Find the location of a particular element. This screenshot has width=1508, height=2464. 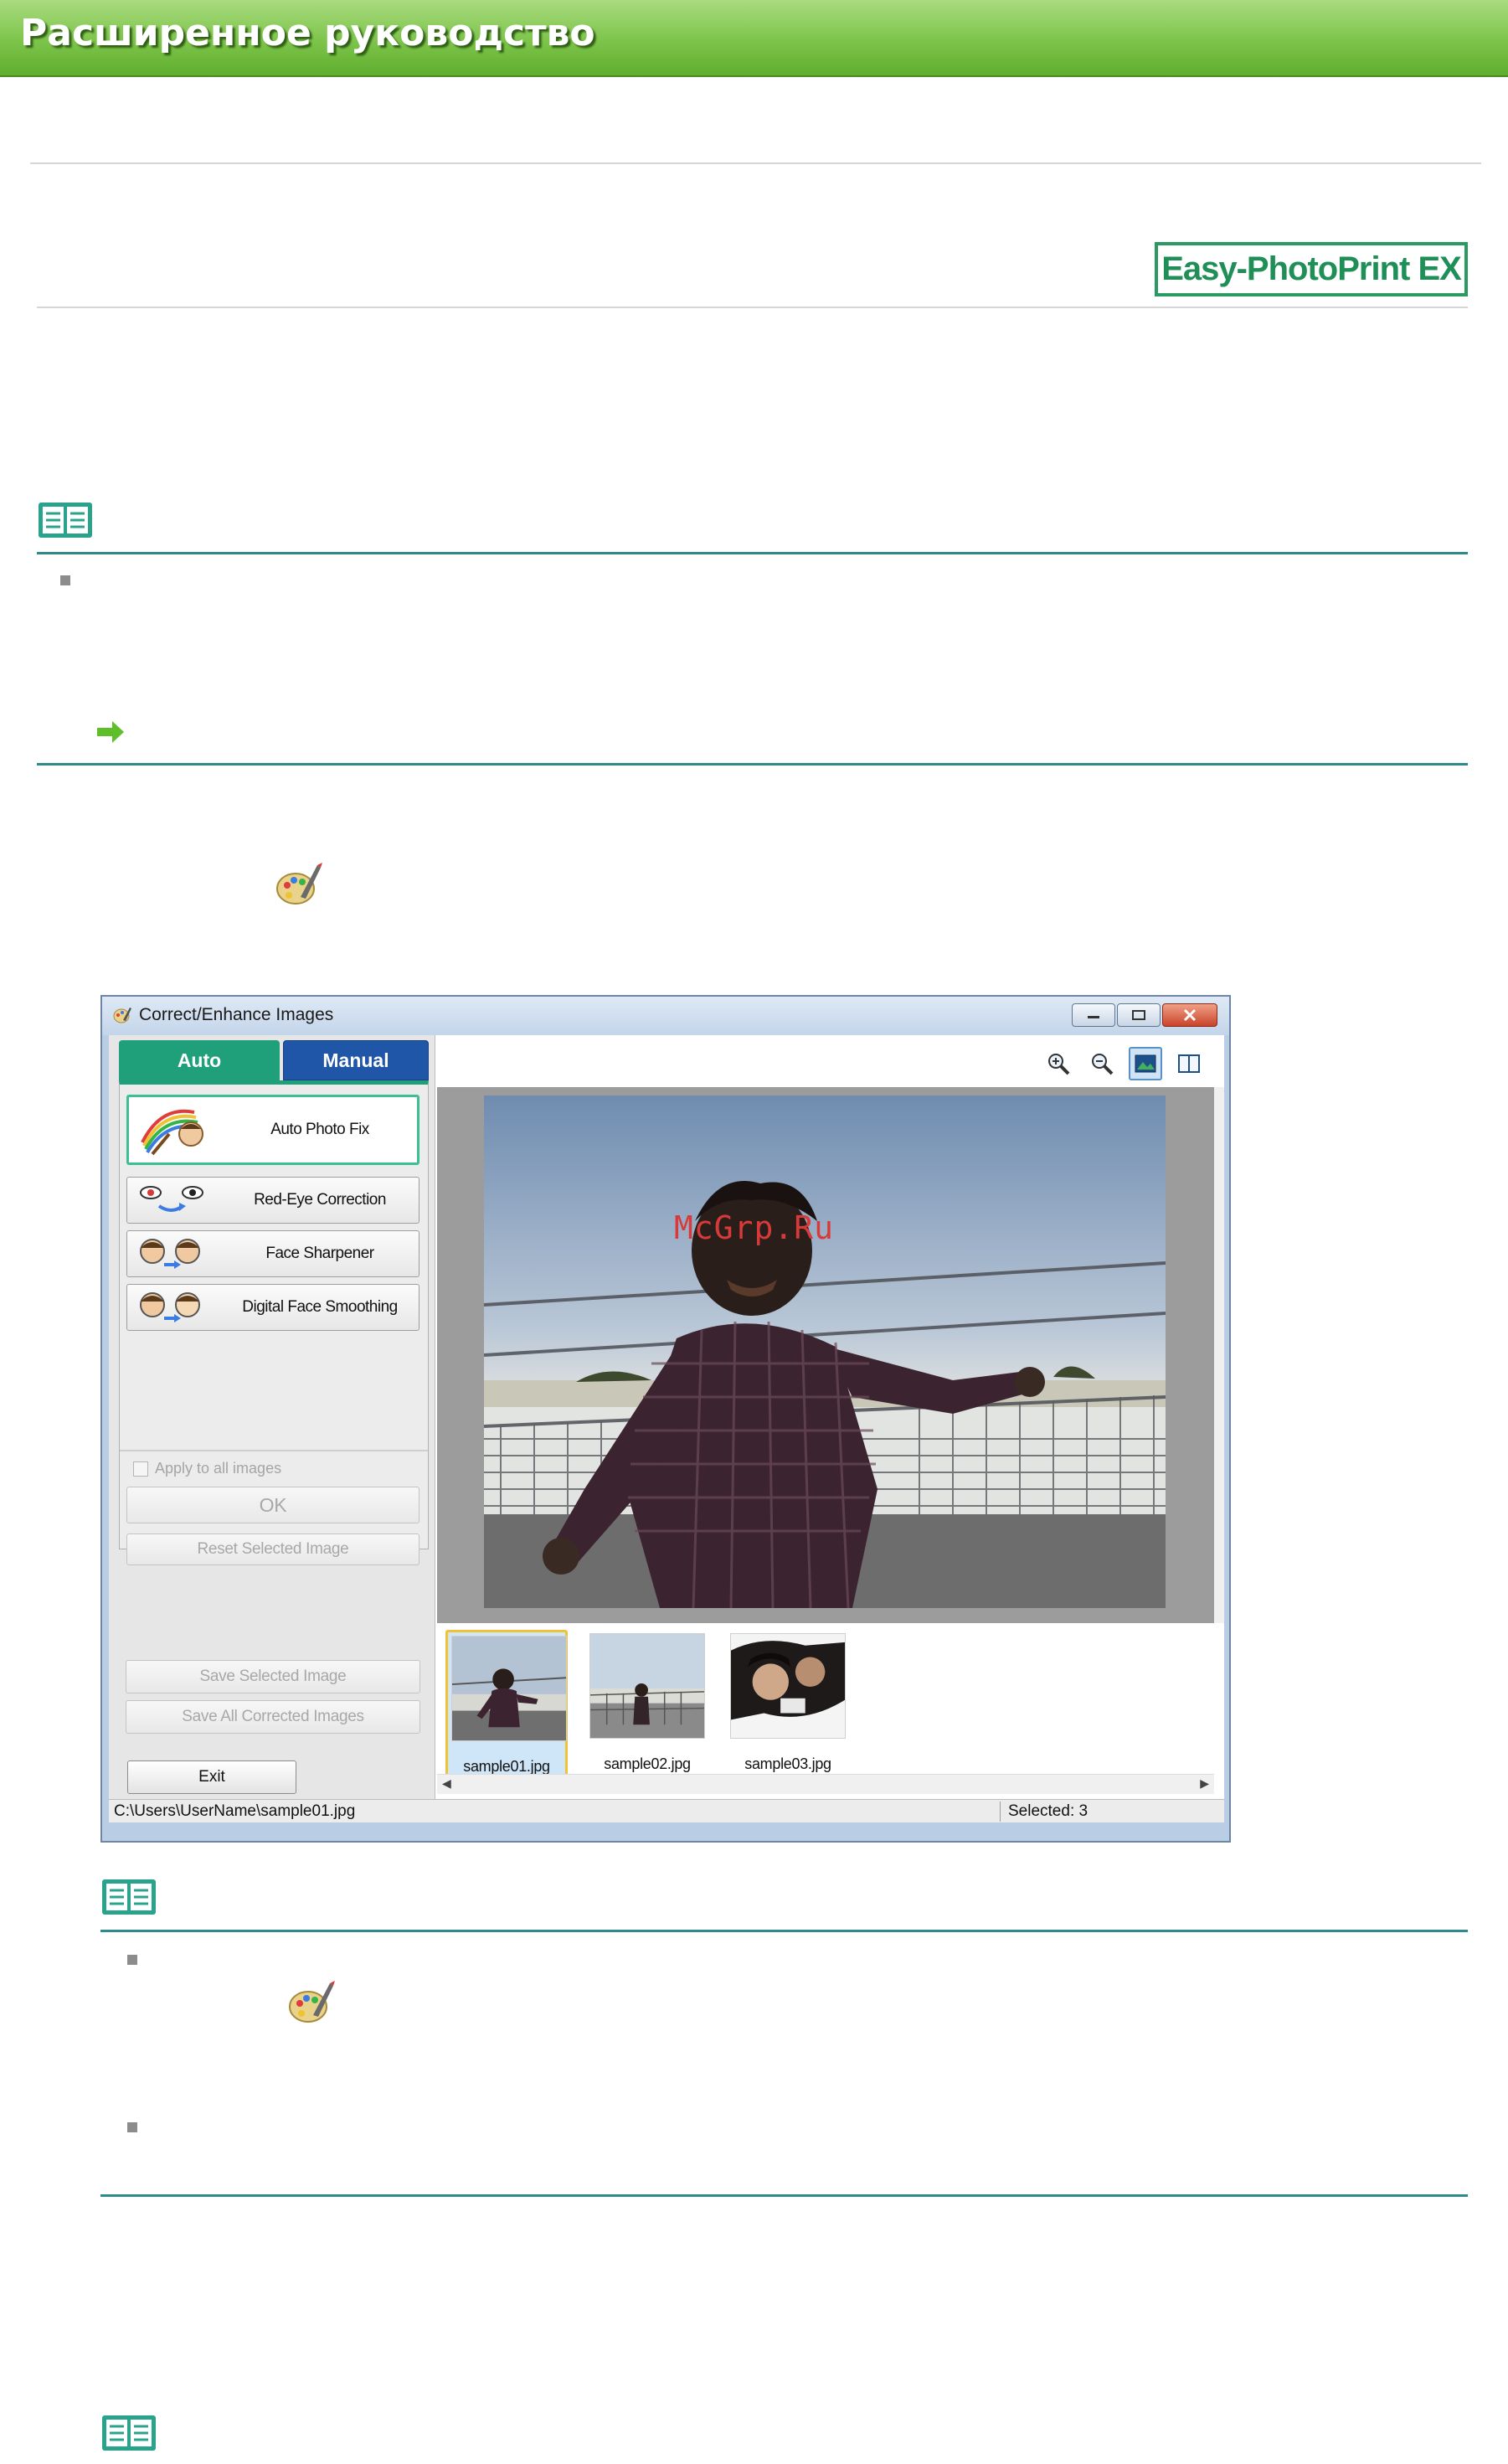

single-image-view-icon is located at coordinates (1145, 1063).